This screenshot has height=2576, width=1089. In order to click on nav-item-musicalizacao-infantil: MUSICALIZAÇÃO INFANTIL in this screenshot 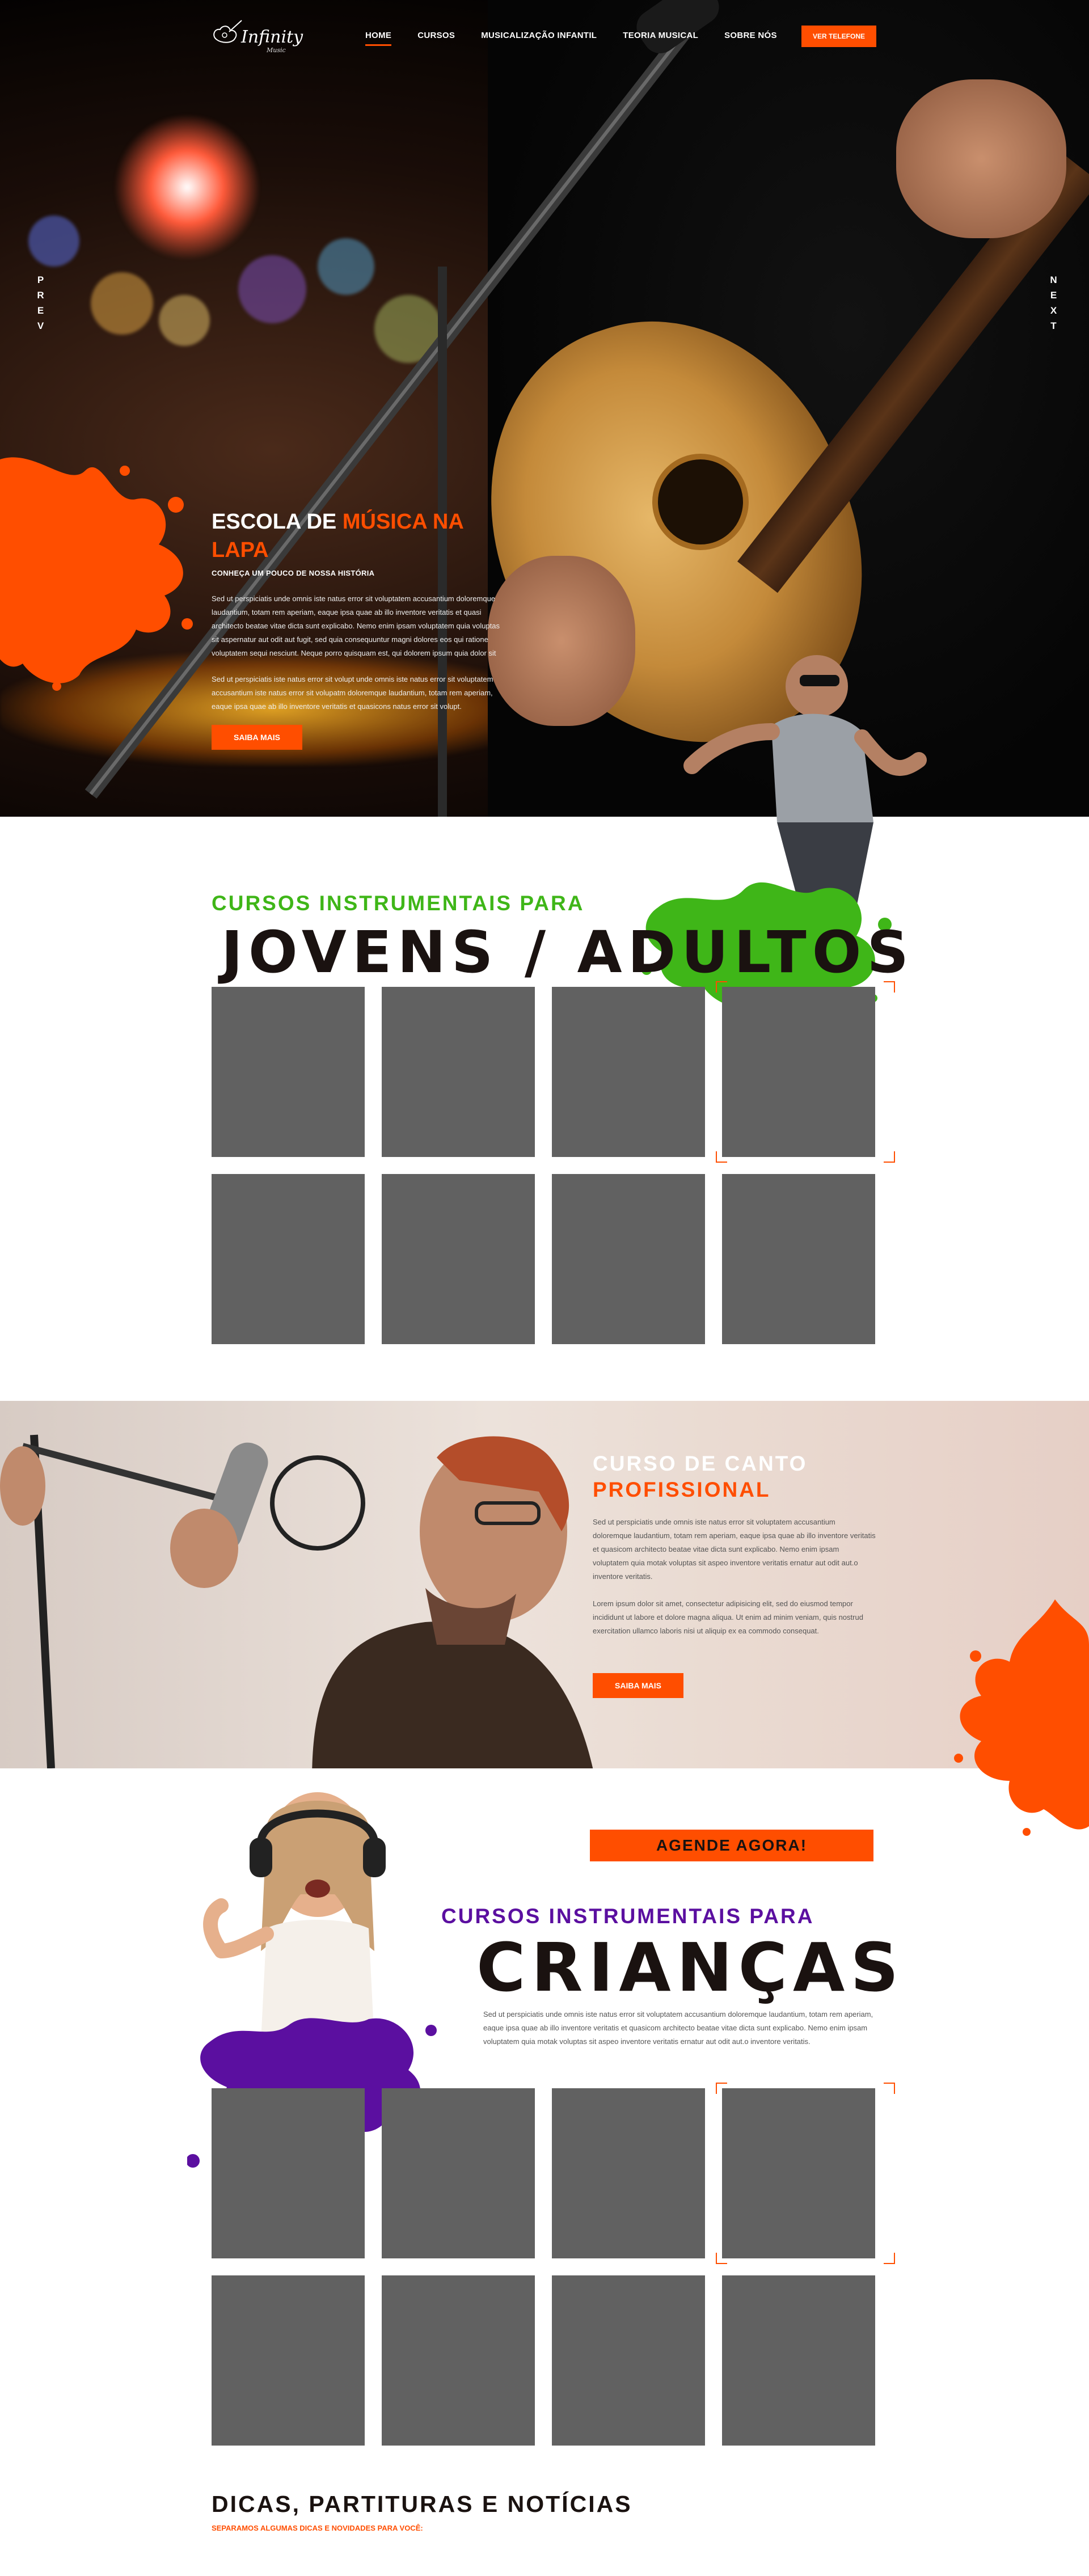, I will do `click(539, 35)`.